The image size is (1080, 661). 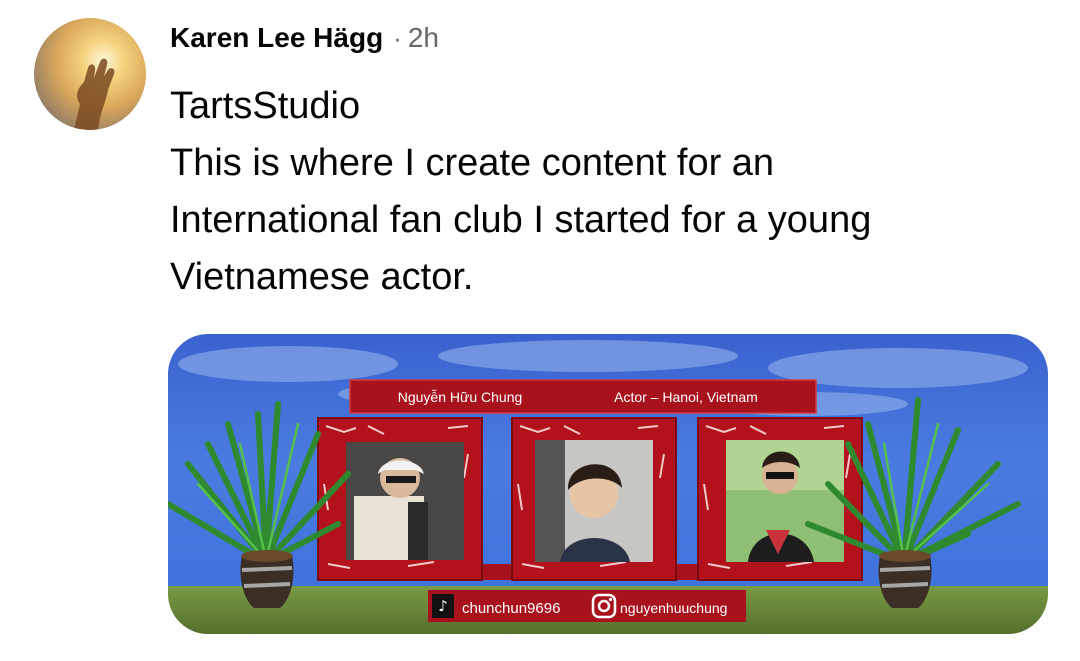 What do you see at coordinates (265, 106) in the screenshot?
I see `post-line: TartsStudio` at bounding box center [265, 106].